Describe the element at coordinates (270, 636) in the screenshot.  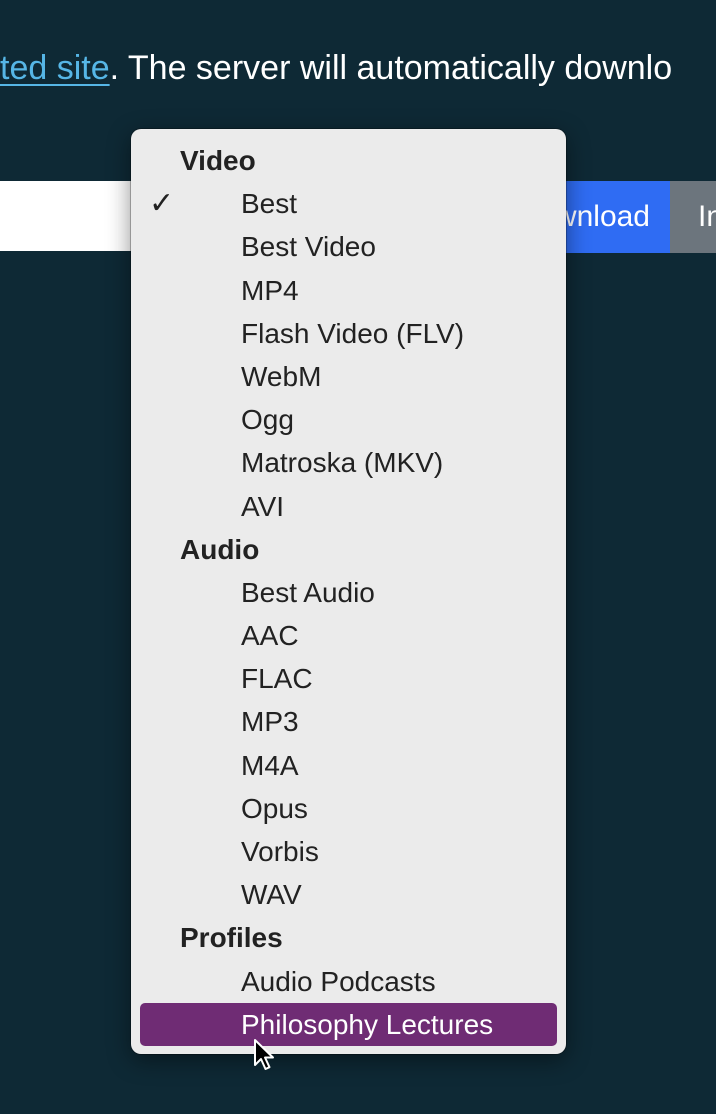
I see `menu-option-label: AAC` at that location.